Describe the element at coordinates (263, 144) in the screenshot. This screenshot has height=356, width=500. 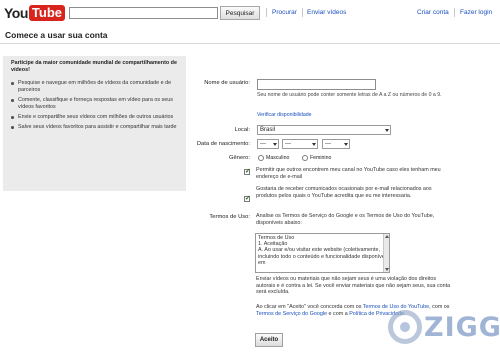
I see `birth-day-value: ---` at that location.